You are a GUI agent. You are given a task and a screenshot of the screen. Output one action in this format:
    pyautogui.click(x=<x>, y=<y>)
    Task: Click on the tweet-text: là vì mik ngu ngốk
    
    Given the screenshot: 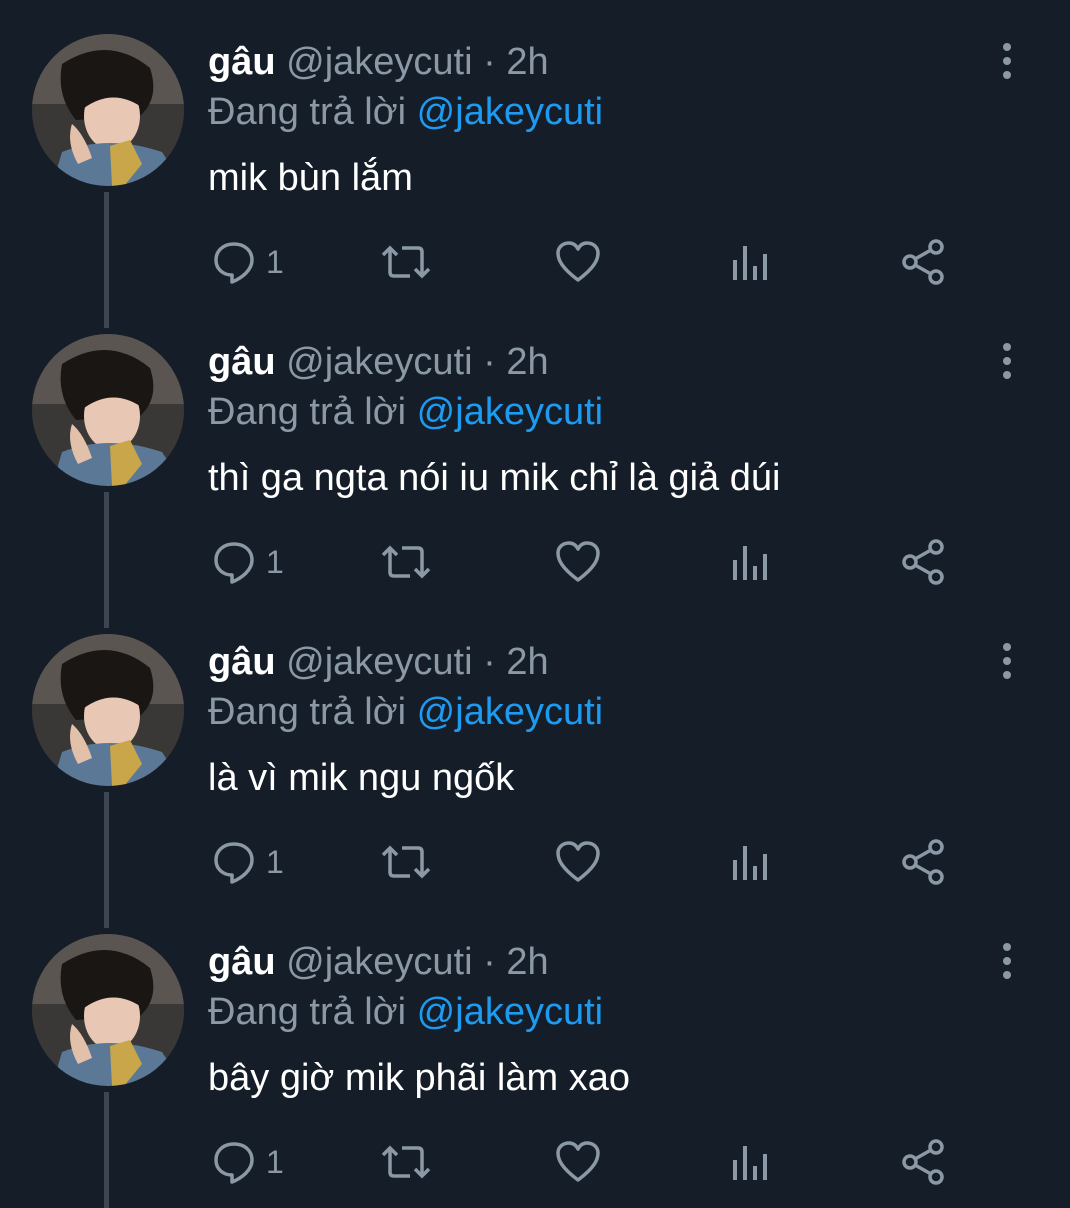 What is the action you would take?
    pyautogui.click(x=361, y=778)
    